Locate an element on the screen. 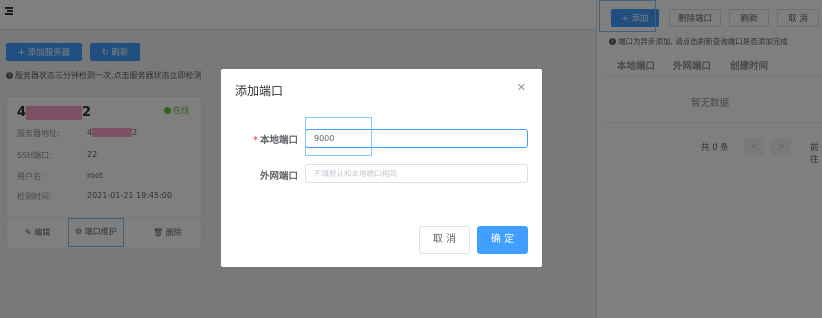  external-port-input: 不填默认和本地端口相同 is located at coordinates (416, 173).